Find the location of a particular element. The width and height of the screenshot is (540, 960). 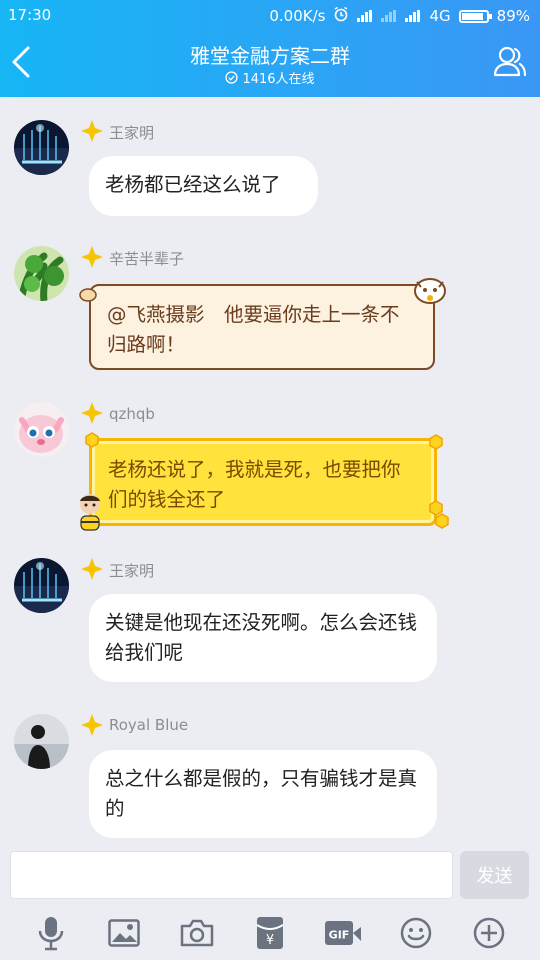

signal-icon is located at coordinates (365, 16).